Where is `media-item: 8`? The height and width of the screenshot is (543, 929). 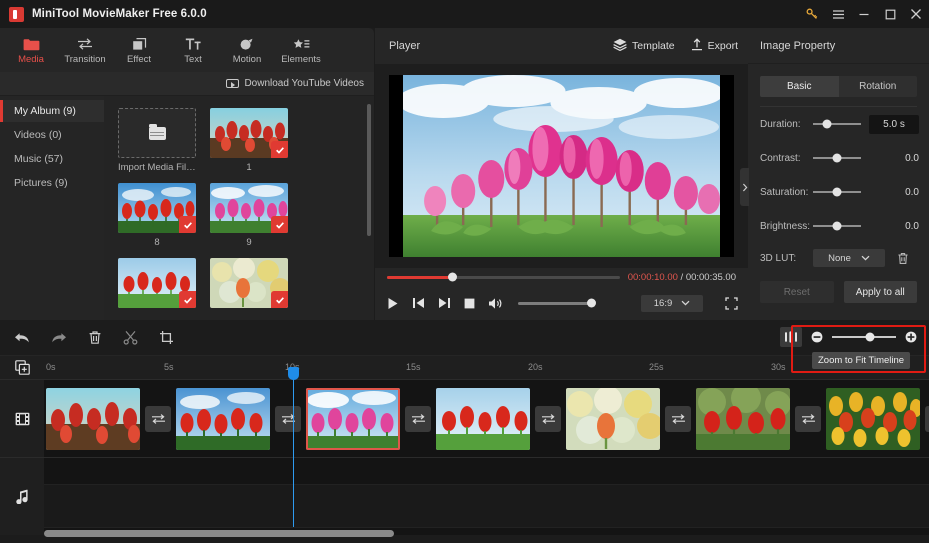 media-item: 8 is located at coordinates (157, 215).